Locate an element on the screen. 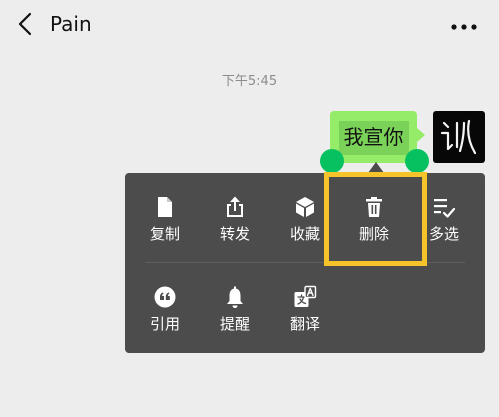 The width and height of the screenshot is (499, 417). menu-item-copy: 复制 is located at coordinates (165, 230).